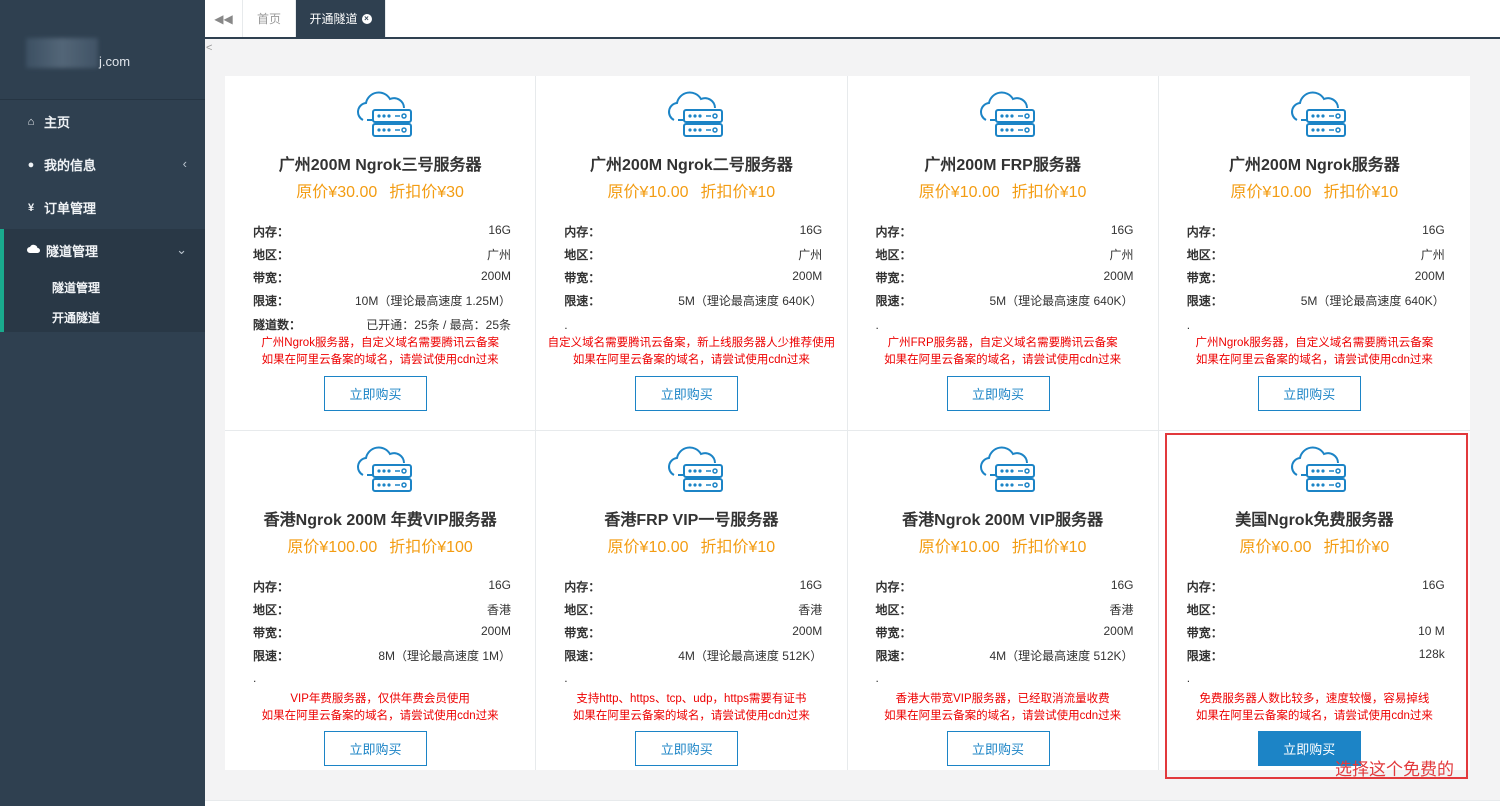 The image size is (1500, 806). I want to click on chevron-left-icon: ‹, so click(184, 163).